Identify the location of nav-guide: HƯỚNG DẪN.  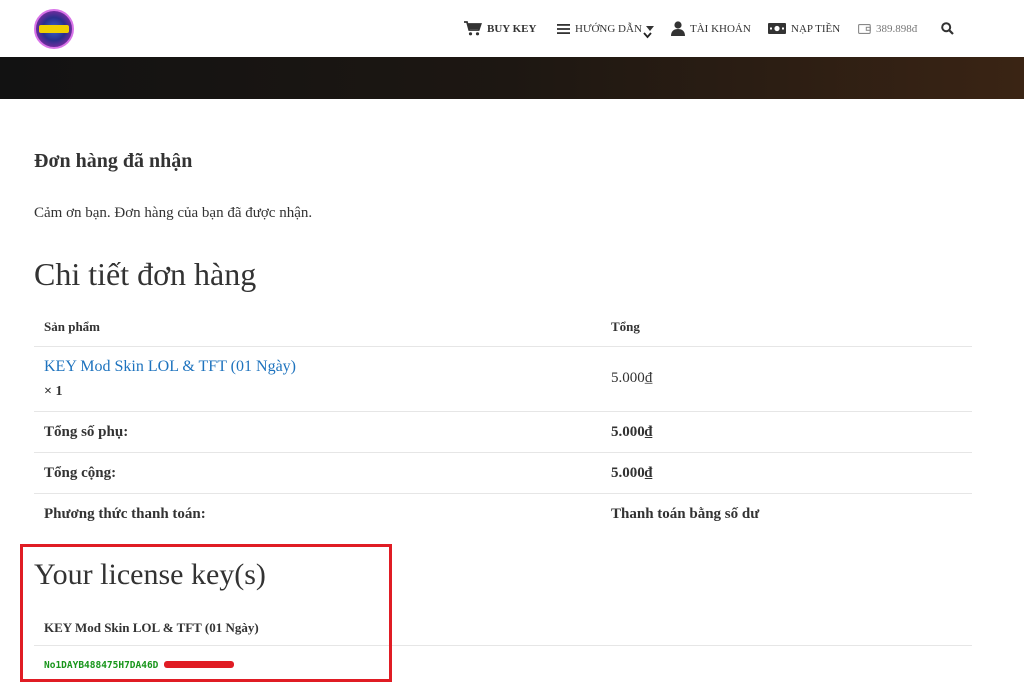
(605, 28).